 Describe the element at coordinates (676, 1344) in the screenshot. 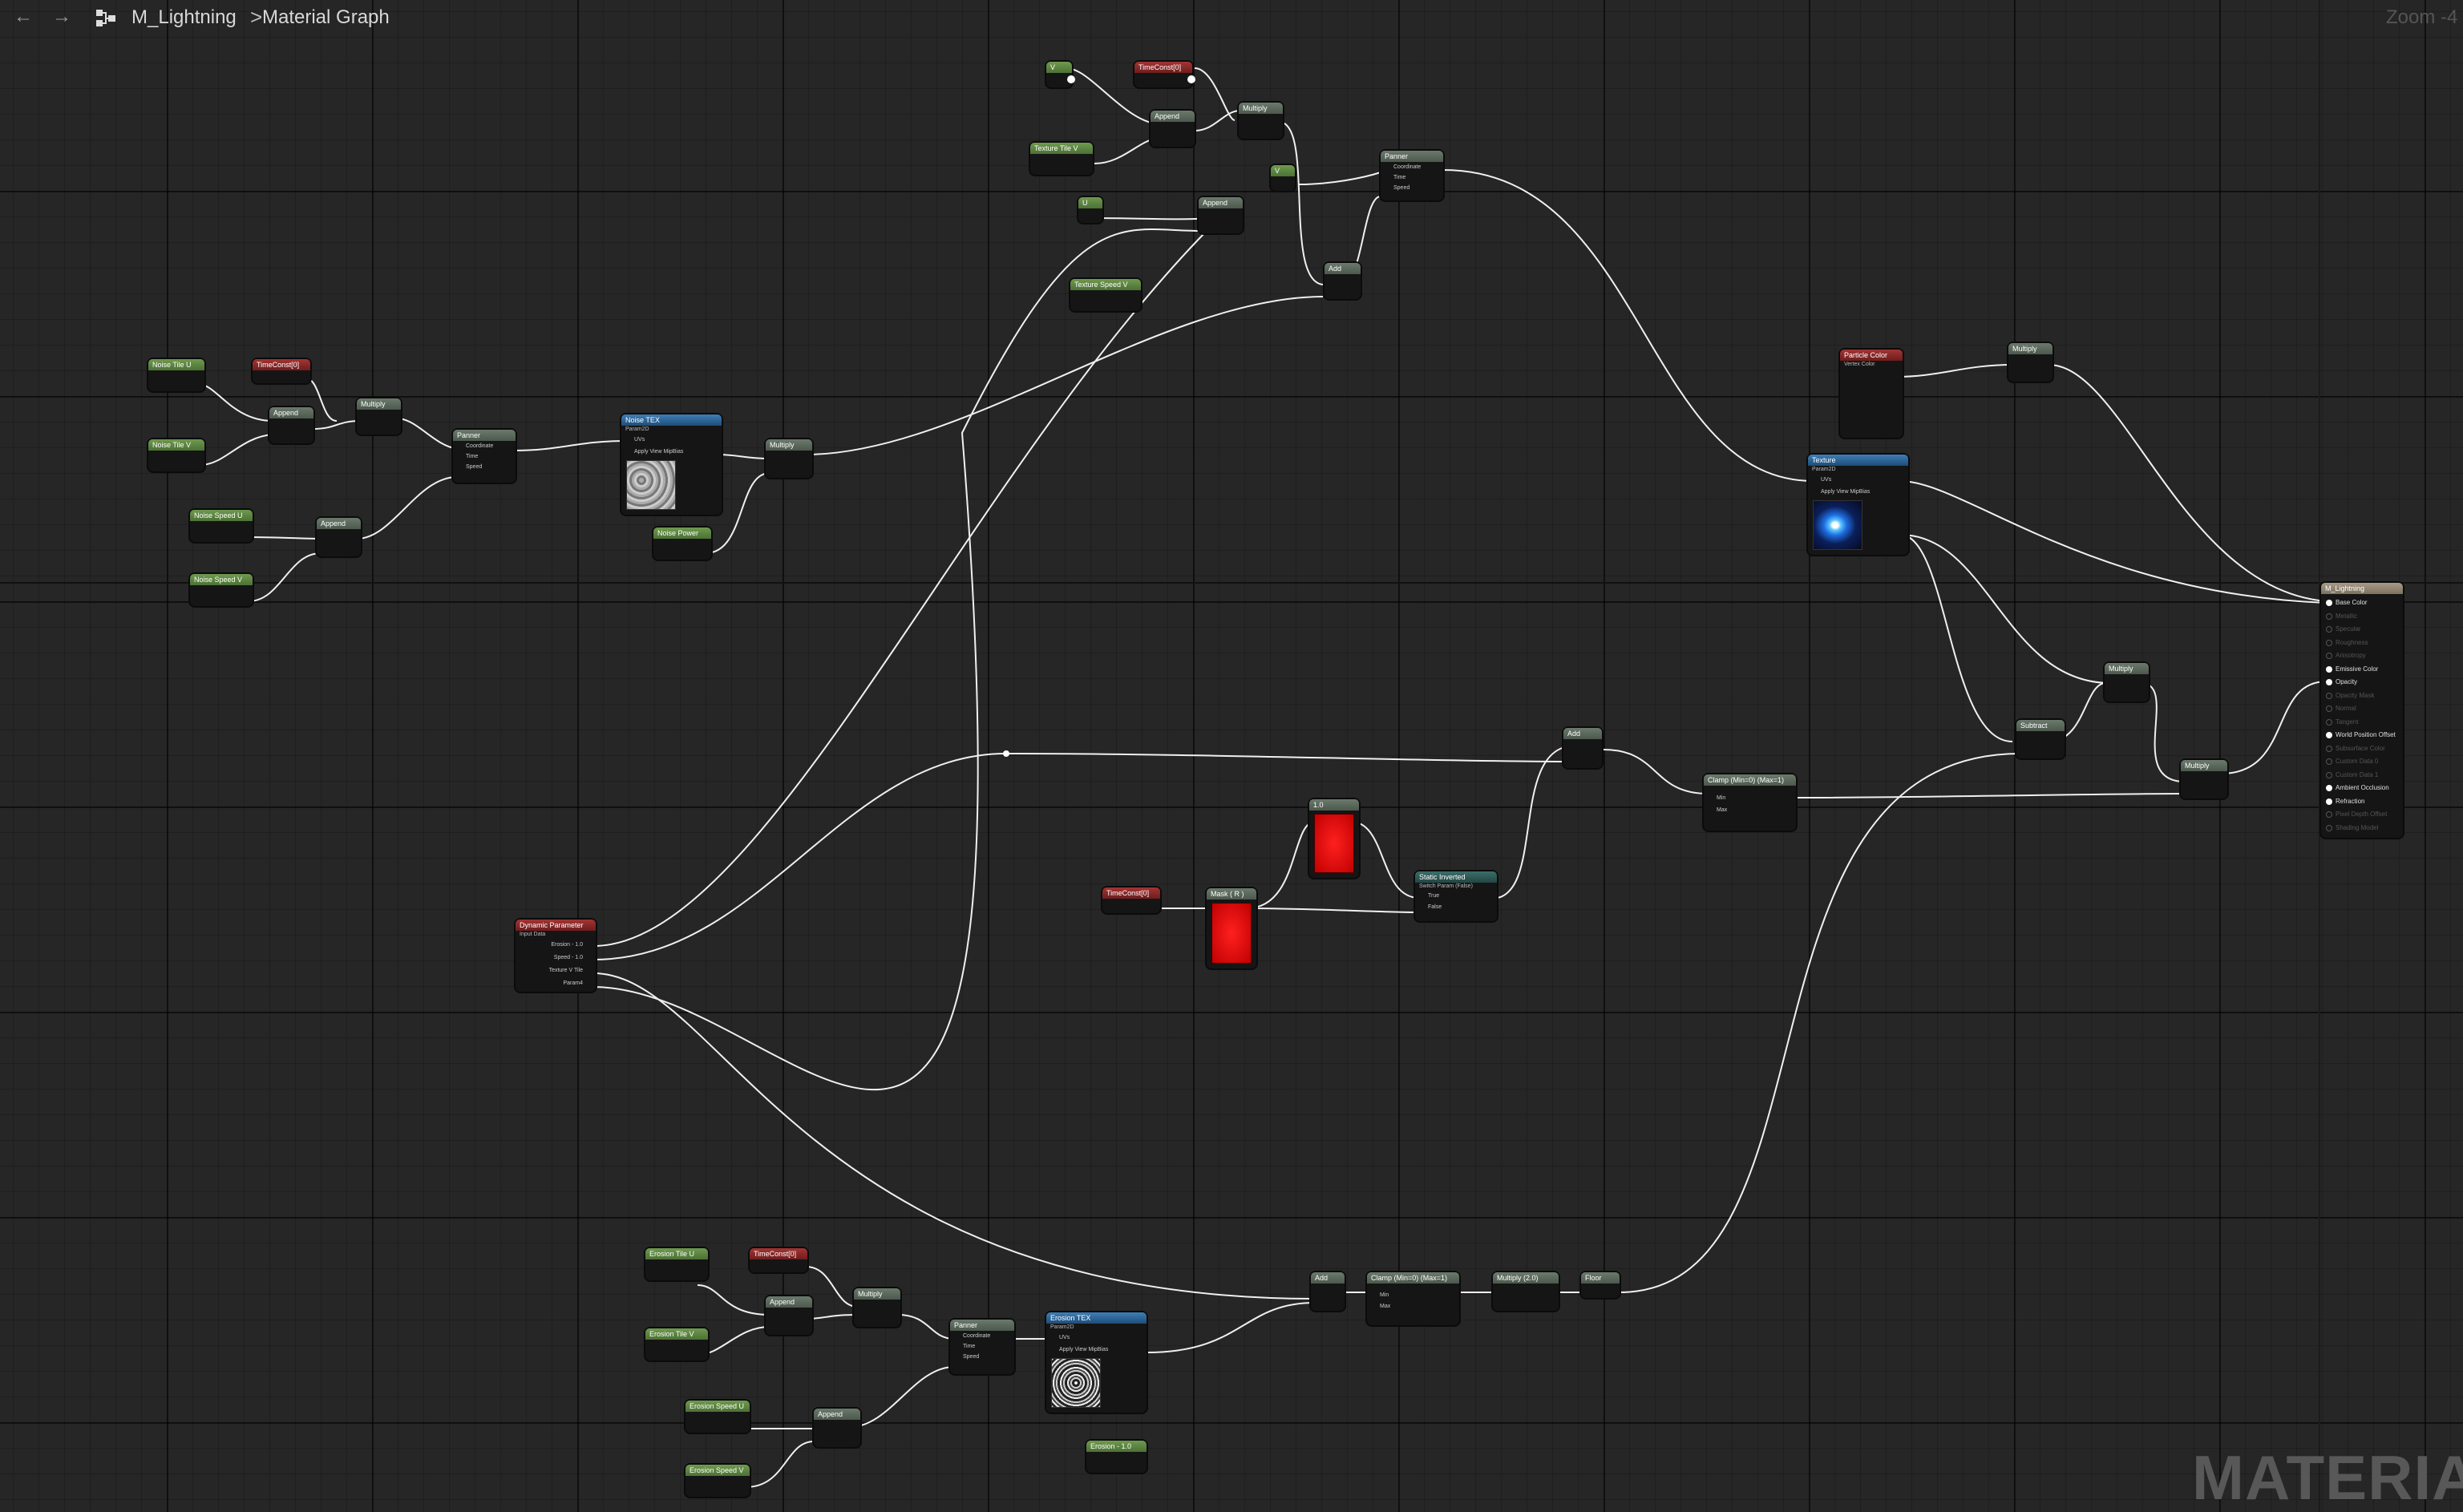

I see `node-erosion-tile-v: Erosion Tile V` at that location.